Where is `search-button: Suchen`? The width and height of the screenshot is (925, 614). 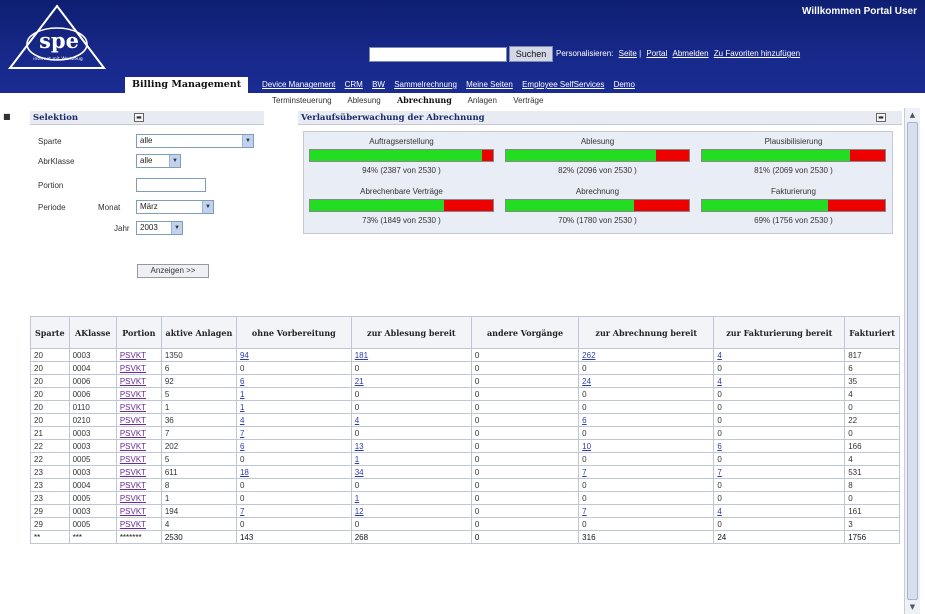 search-button: Suchen is located at coordinates (531, 54).